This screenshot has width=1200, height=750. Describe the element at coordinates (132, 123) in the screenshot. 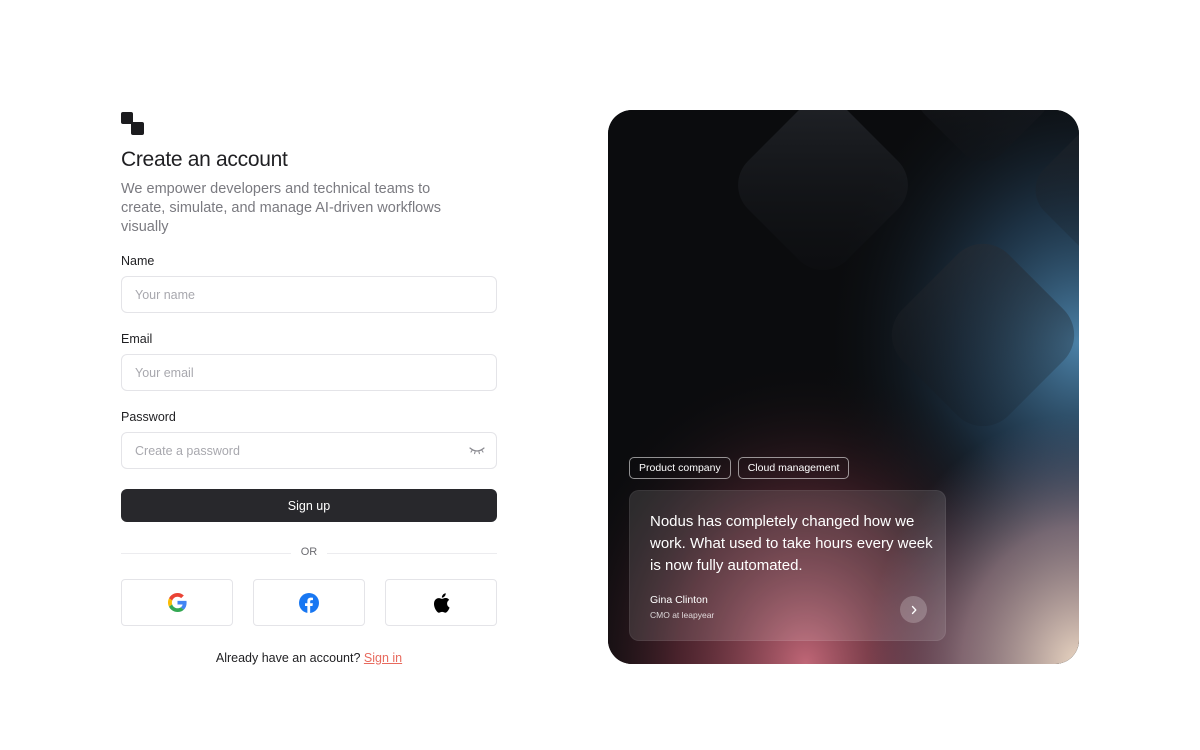

I see `brand-logo-icon` at that location.